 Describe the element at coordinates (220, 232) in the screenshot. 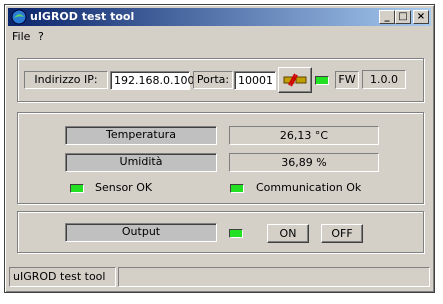

I see `output-group: Output ON OFF` at that location.